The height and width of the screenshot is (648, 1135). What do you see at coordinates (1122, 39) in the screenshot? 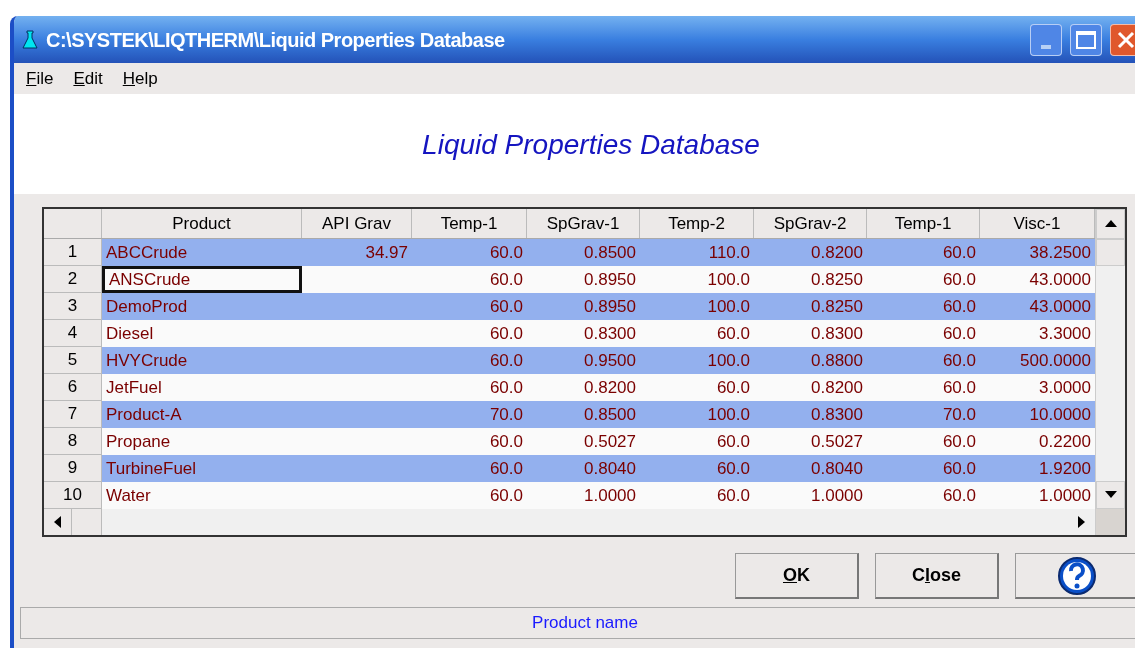
I see `close-button` at bounding box center [1122, 39].